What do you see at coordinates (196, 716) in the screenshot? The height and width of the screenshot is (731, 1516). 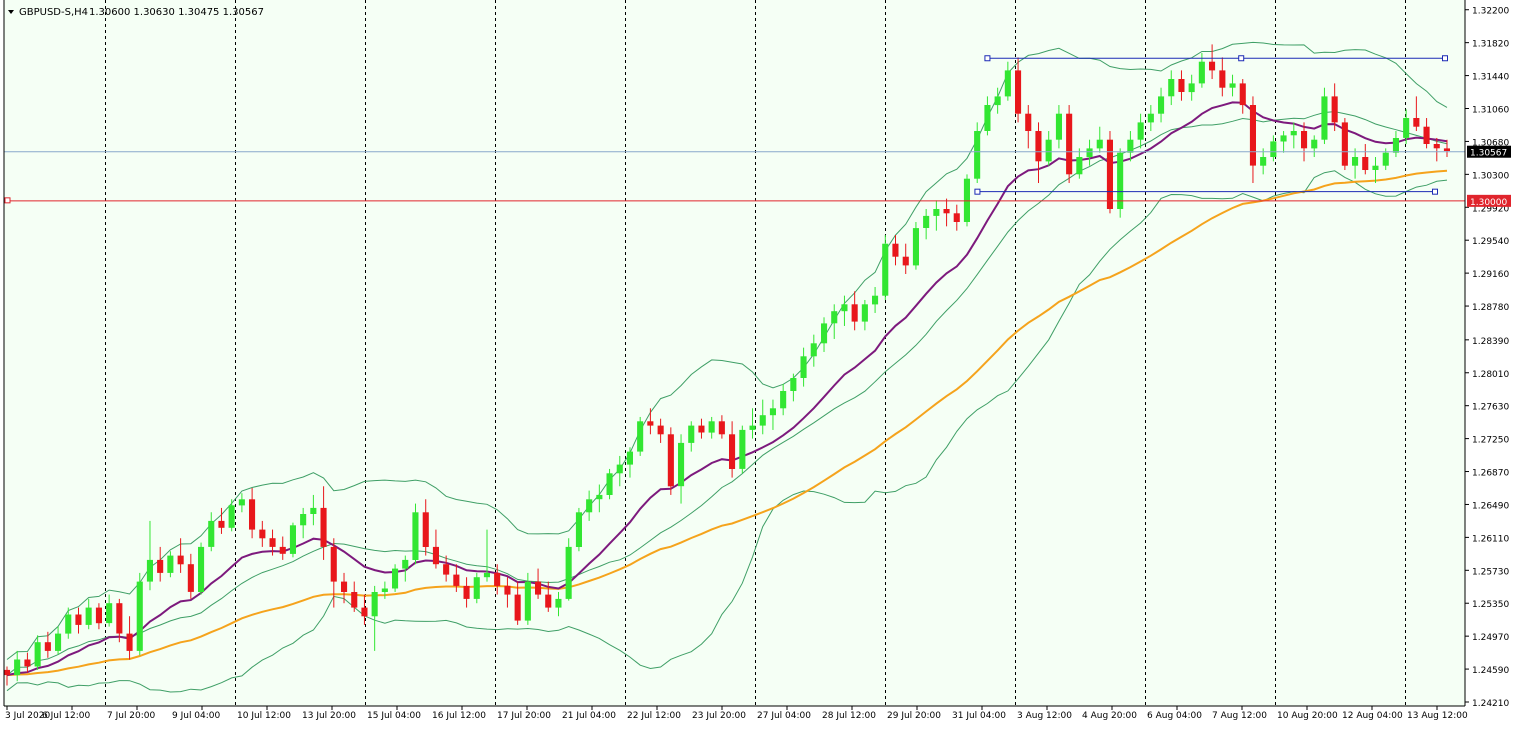 I see `time-tick-label: 9 Jul 04:00` at bounding box center [196, 716].